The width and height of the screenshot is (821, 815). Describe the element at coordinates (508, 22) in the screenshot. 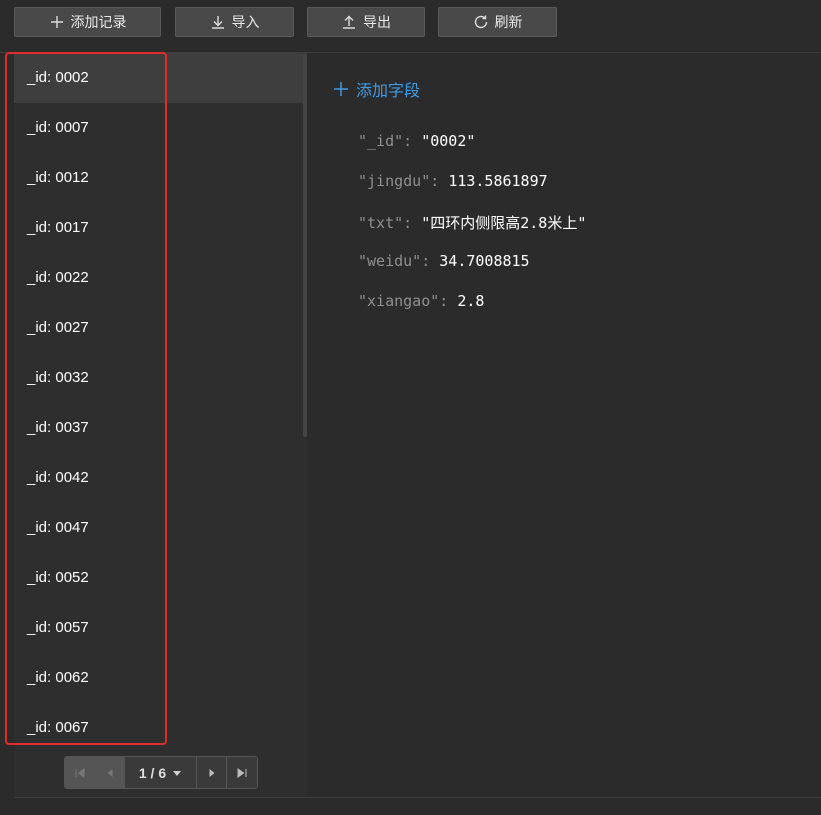

I see `refresh-label: 刷新` at that location.